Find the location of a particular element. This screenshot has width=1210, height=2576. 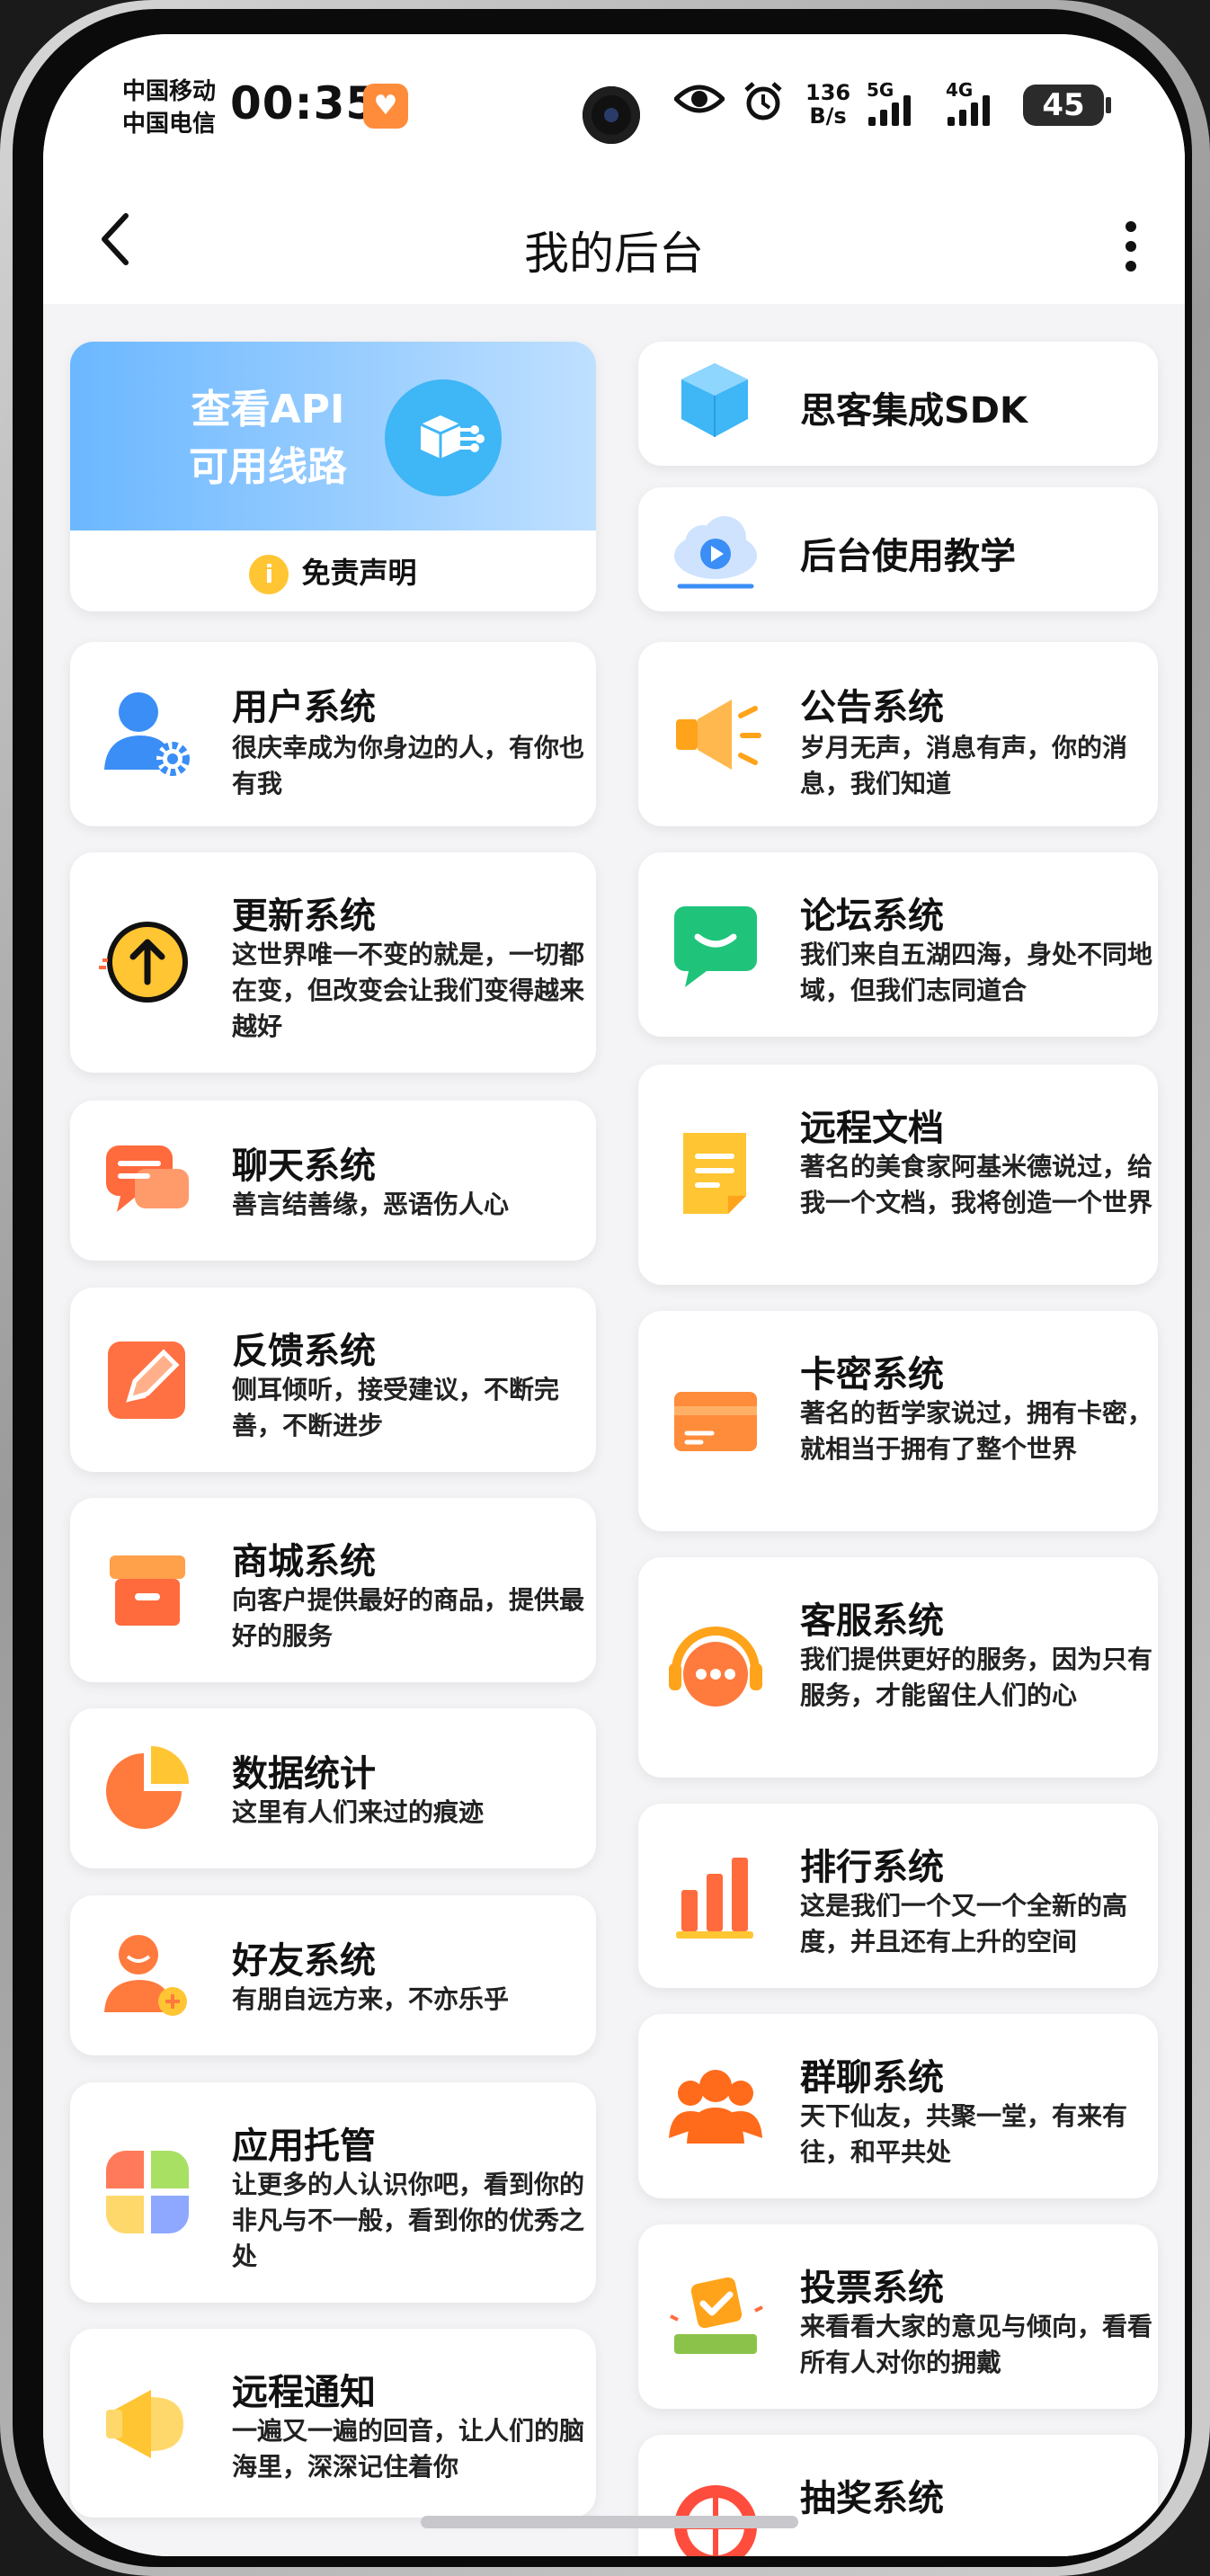

battery-indicator: 45 is located at coordinates (1067, 106).